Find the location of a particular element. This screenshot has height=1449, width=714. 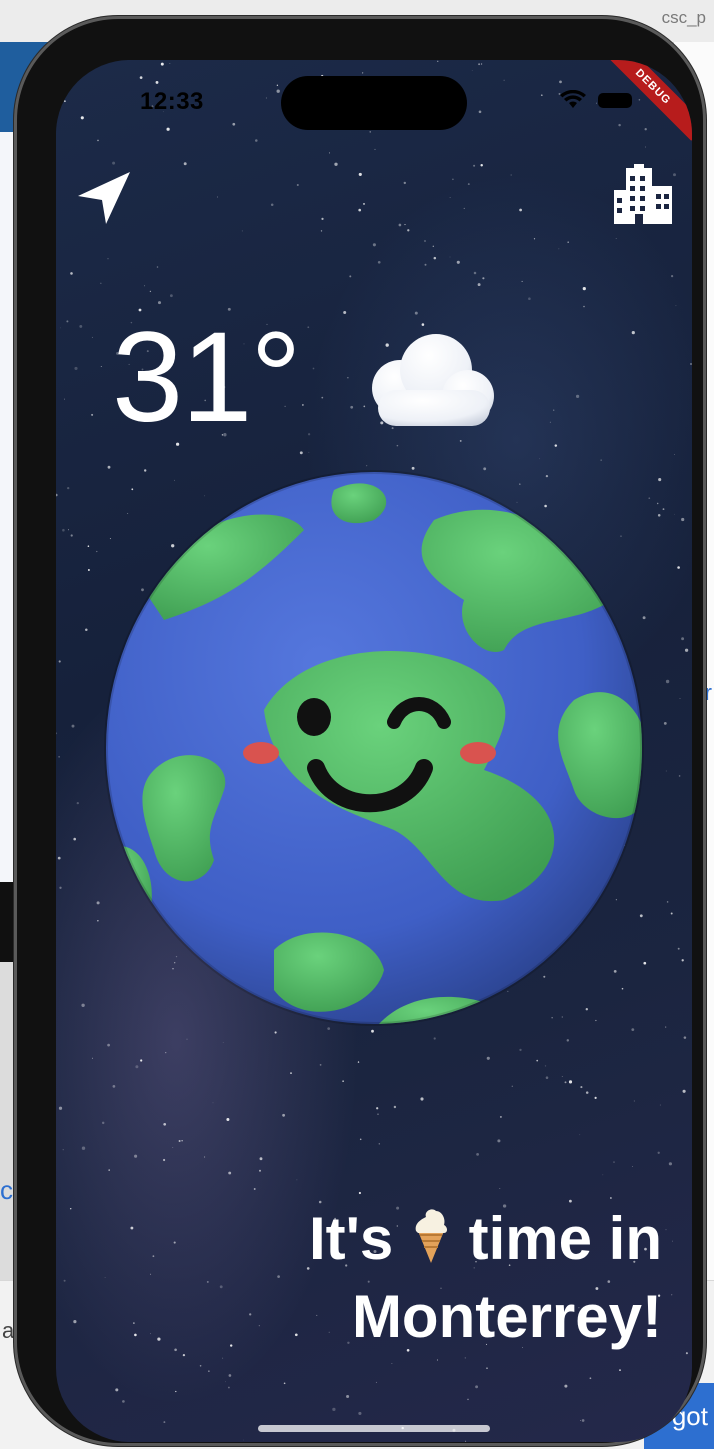

ice-cream-icon is located at coordinates (431, 1236).